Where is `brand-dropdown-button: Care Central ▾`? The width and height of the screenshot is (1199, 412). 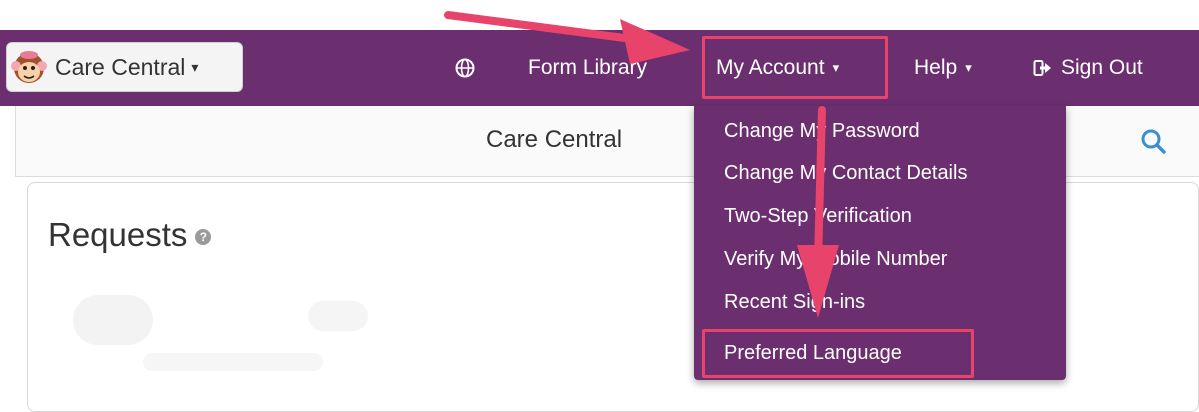 brand-dropdown-button: Care Central ▾ is located at coordinates (124, 67).